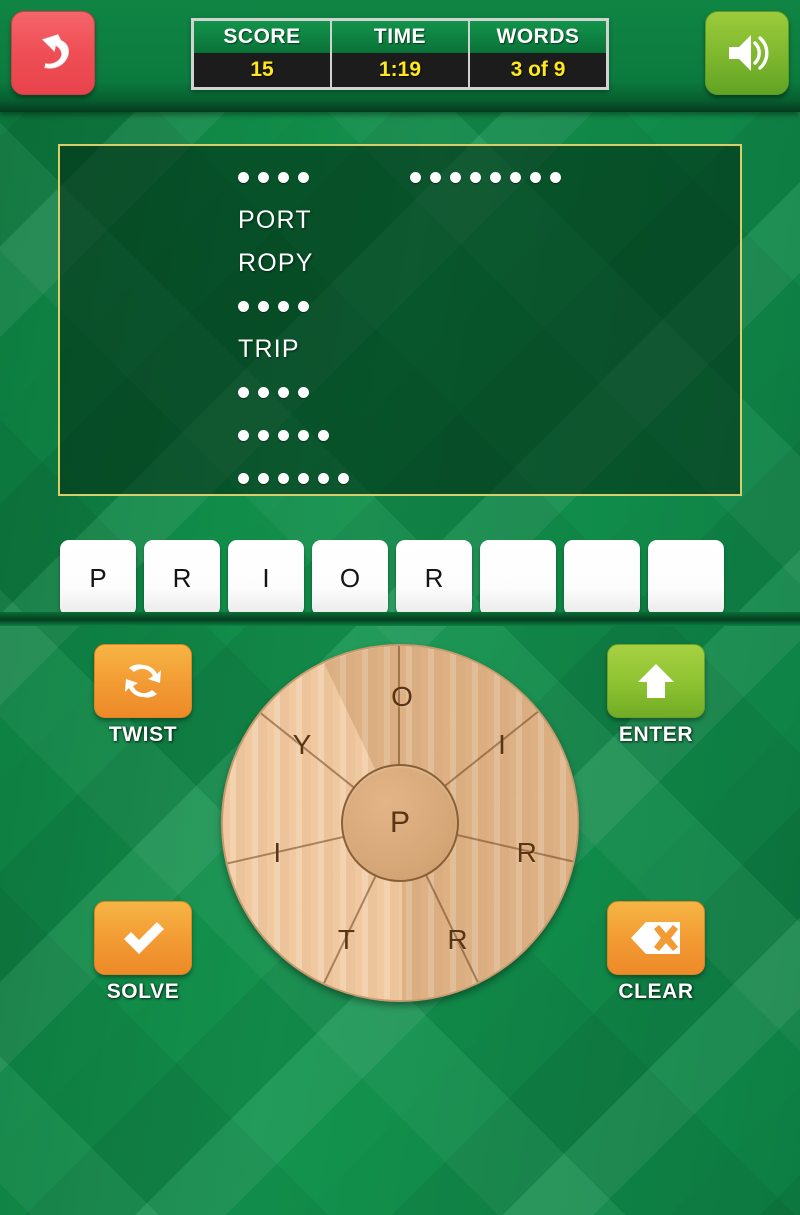 Image resolution: width=800 pixels, height=1215 pixels. I want to click on stat-time-label: TIME, so click(400, 37).